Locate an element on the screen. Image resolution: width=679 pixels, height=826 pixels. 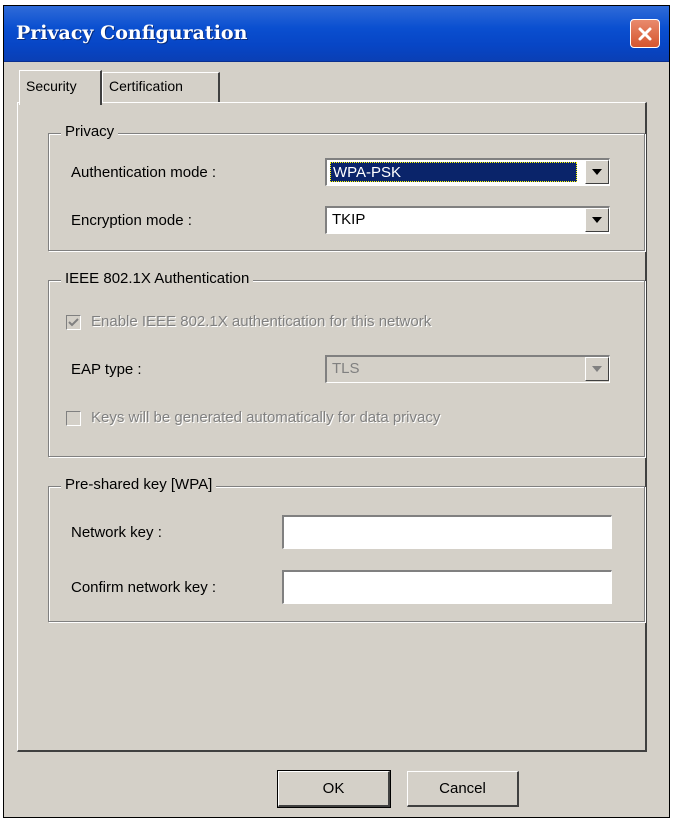
enable-8021x-checkbox is located at coordinates (73, 322).